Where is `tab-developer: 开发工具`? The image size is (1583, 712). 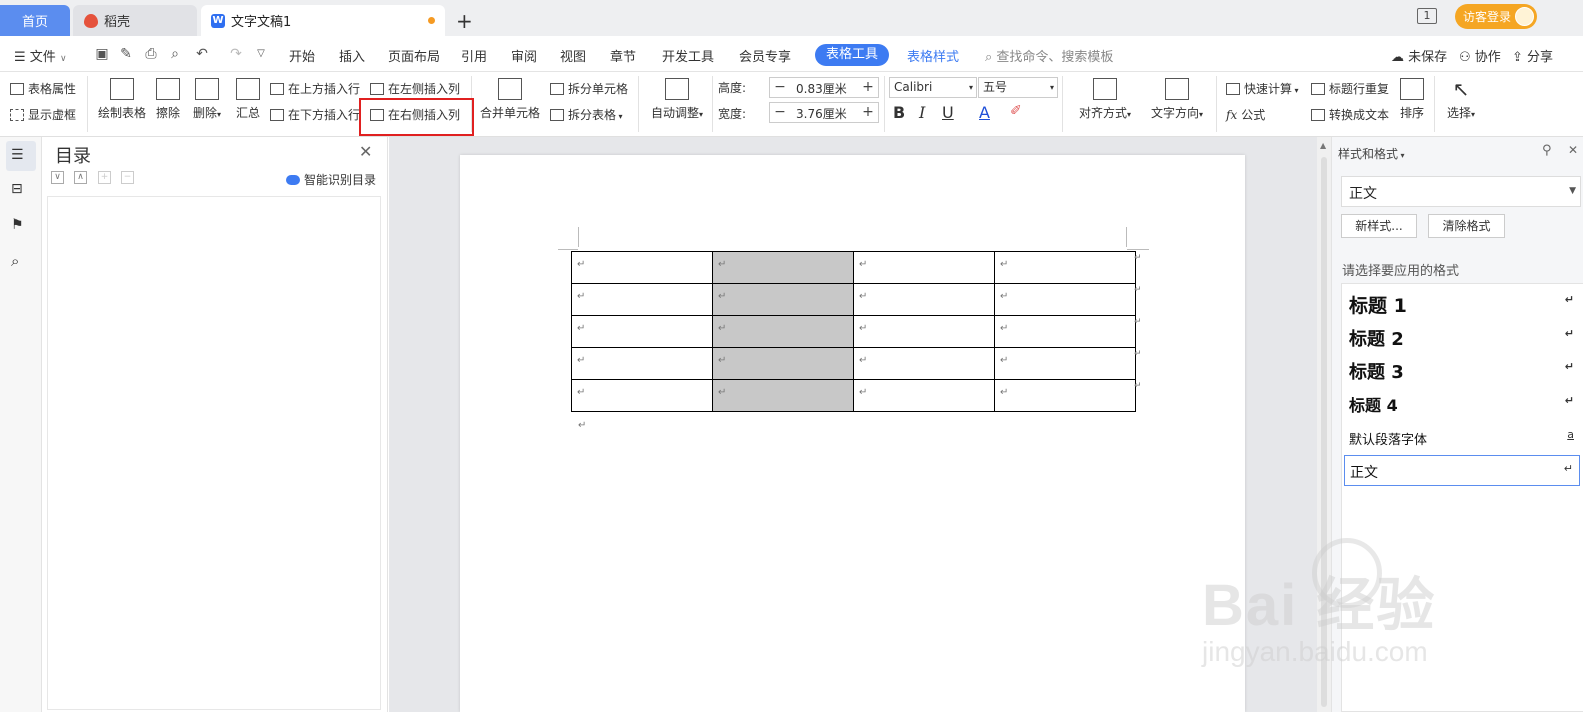 tab-developer: 开发工具 is located at coordinates (688, 55).